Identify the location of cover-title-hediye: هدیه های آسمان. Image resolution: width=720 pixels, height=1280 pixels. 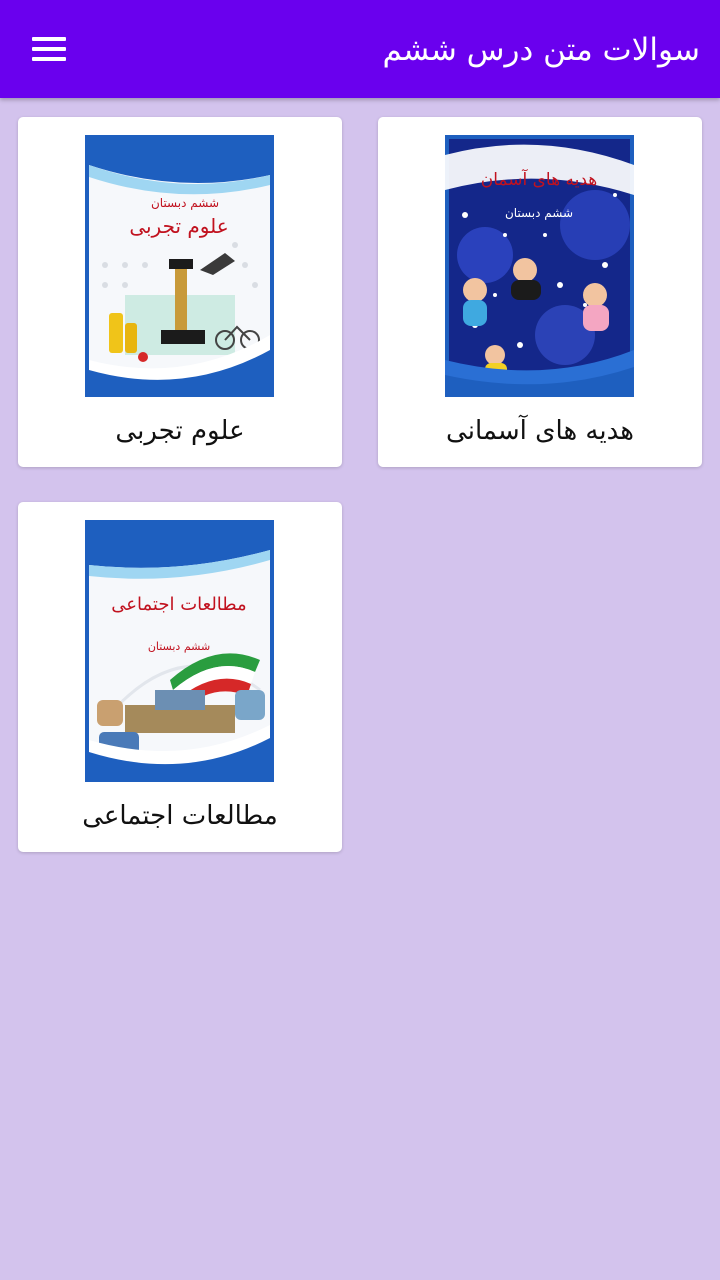
(539, 179).